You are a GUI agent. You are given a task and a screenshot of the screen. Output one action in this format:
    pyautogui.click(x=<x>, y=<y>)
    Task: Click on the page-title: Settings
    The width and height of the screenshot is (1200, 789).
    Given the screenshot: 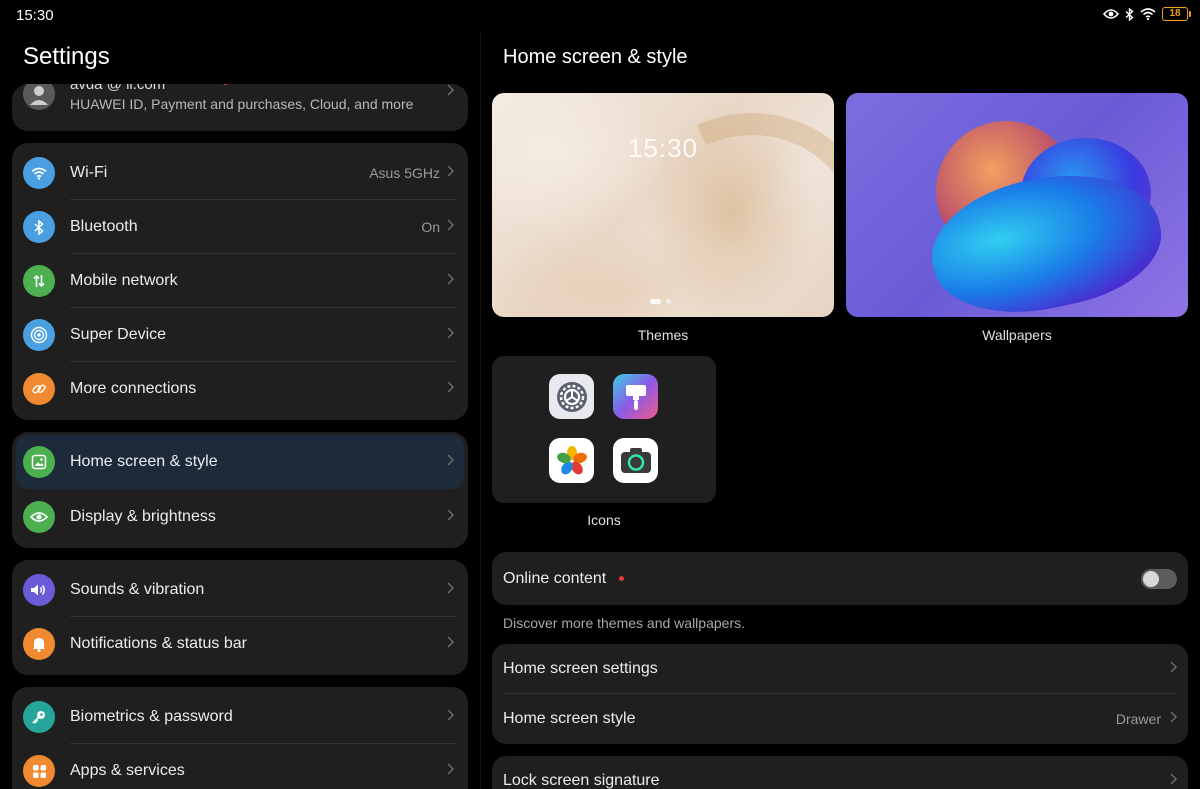 What is the action you would take?
    pyautogui.click(x=66, y=56)
    